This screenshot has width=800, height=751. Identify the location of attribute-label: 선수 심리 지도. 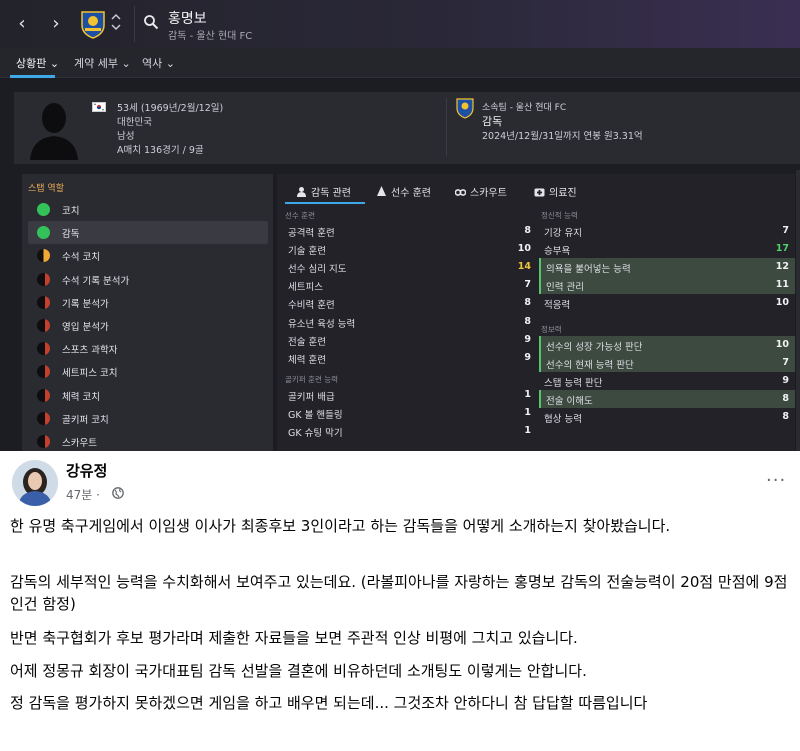
(317, 270).